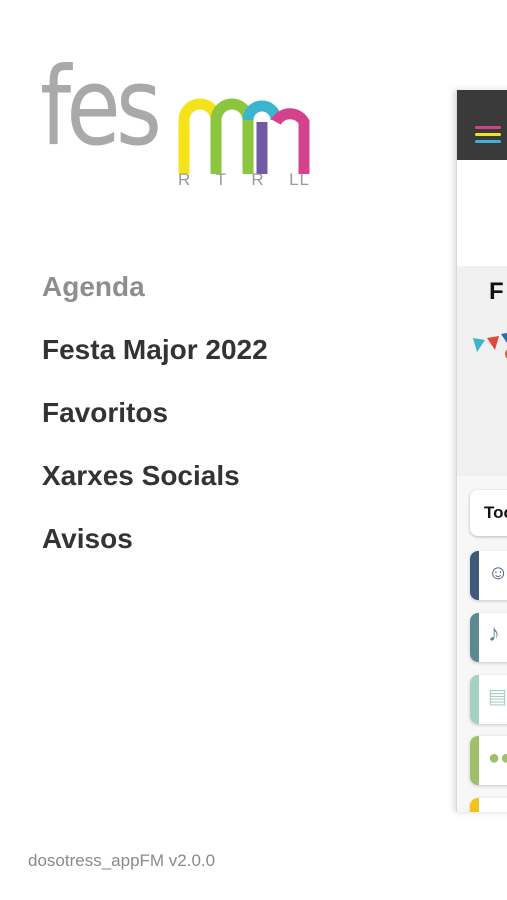 The height and width of the screenshot is (900, 507). What do you see at coordinates (497, 573) in the screenshot?
I see `theater-masks-icon: ☺` at bounding box center [497, 573].